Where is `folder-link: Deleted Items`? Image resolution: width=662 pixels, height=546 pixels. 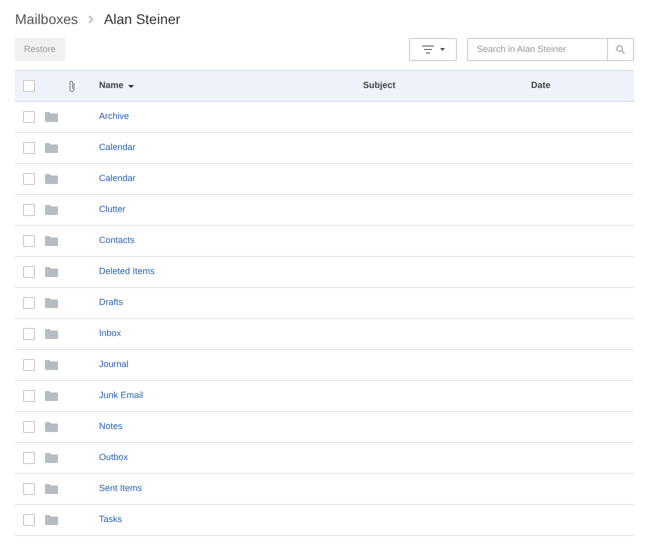 folder-link: Deleted Items is located at coordinates (127, 271).